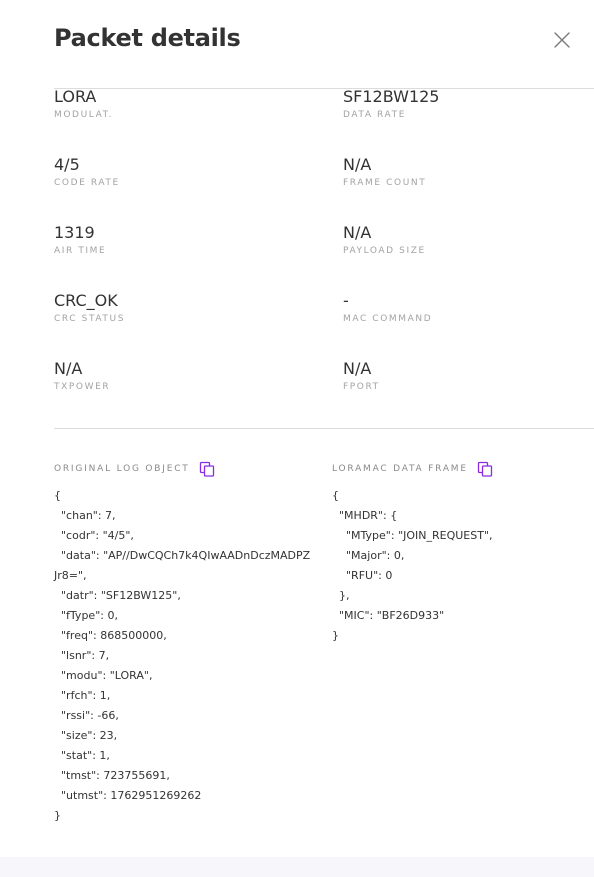 Image resolution: width=594 pixels, height=877 pixels. I want to click on code-line: },, so click(341, 595).